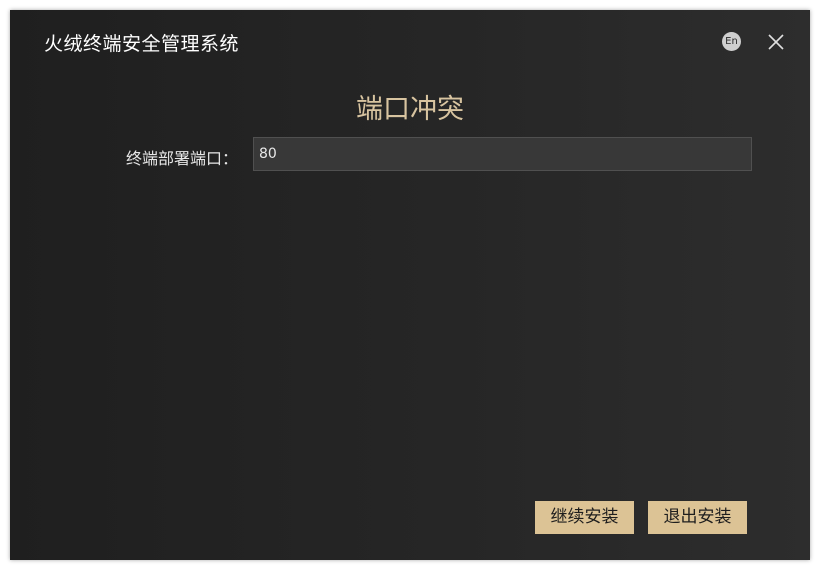 The height and width of the screenshot is (570, 820). I want to click on exit-install-button: 退出安装, so click(697, 517).